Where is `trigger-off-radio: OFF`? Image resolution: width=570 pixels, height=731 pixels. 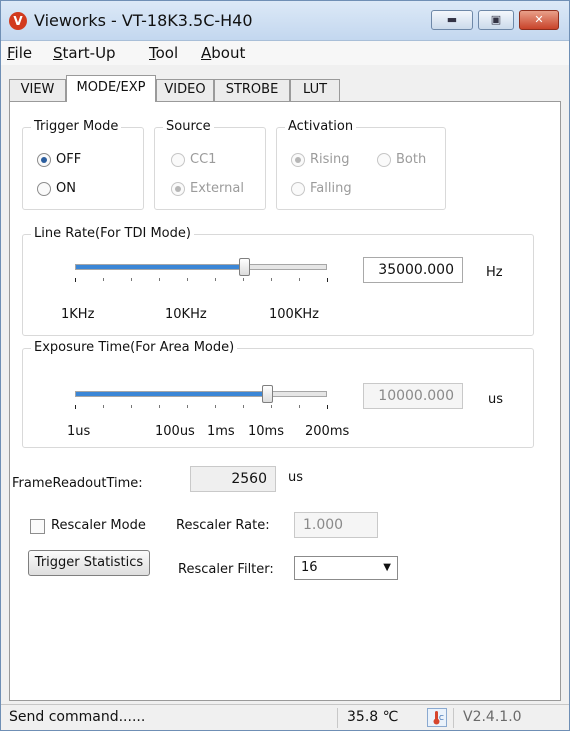
trigger-off-radio: OFF is located at coordinates (59, 159).